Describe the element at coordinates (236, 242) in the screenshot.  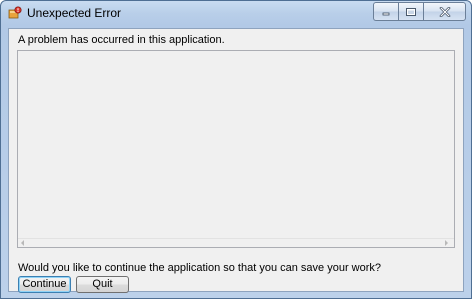
I see `horizontal-scrollbar` at that location.